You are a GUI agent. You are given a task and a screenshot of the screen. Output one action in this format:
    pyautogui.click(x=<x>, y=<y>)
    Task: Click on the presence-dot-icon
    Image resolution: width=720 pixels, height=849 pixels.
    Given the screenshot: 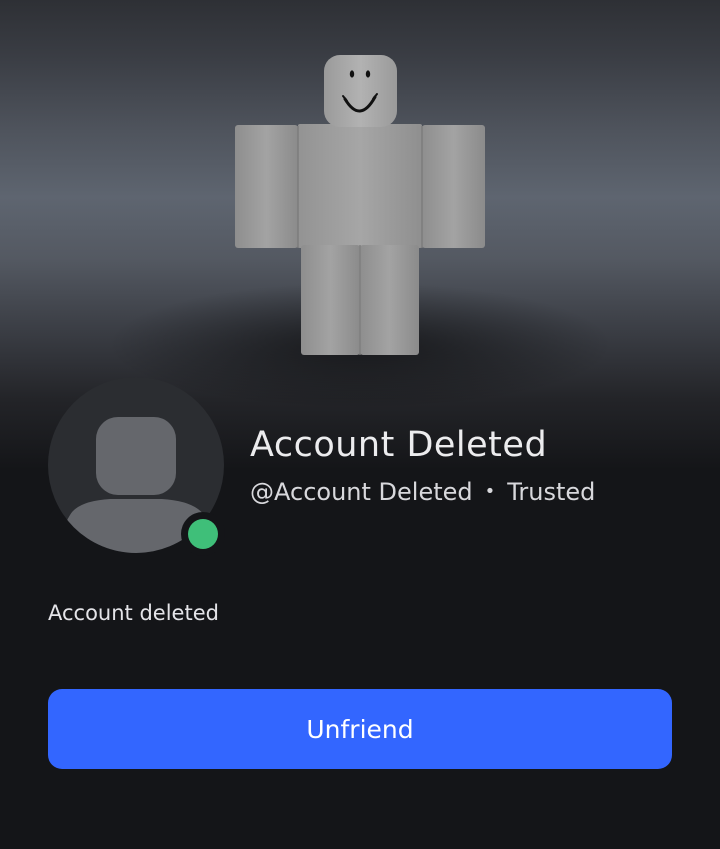 What is the action you would take?
    pyautogui.click(x=203, y=534)
    